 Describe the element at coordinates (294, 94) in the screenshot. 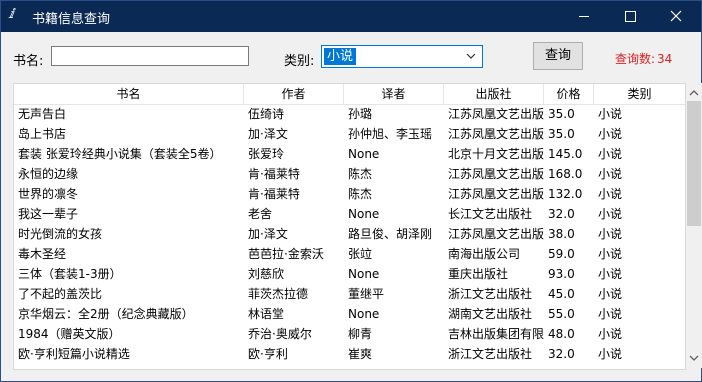

I see `column-header-author: 作者` at that location.